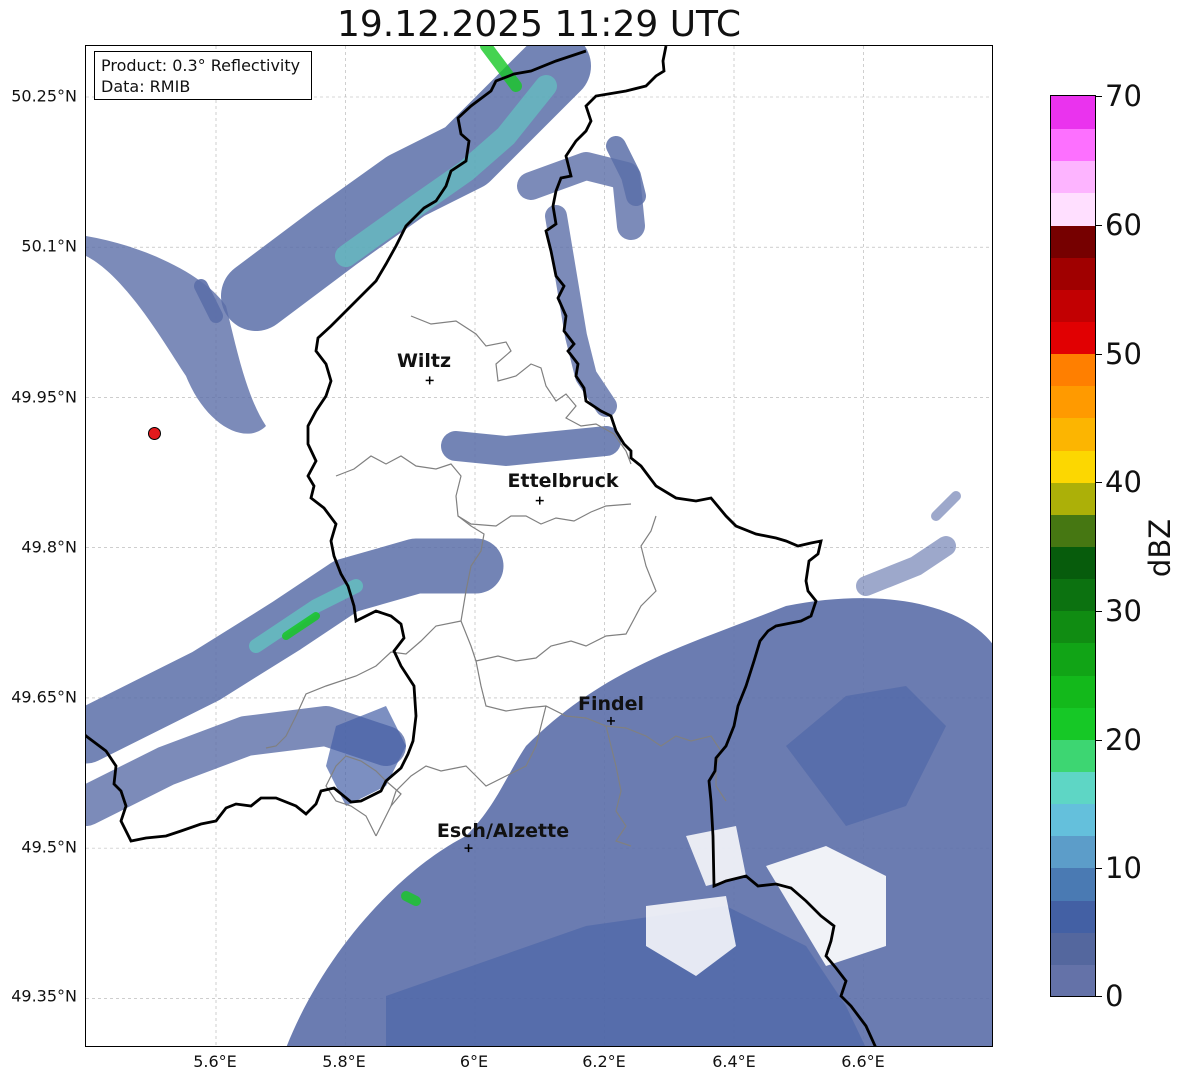  Describe the element at coordinates (203, 75) in the screenshot. I see `info-box: Product: 0.3° Reflectivity Data: RMIB` at that location.